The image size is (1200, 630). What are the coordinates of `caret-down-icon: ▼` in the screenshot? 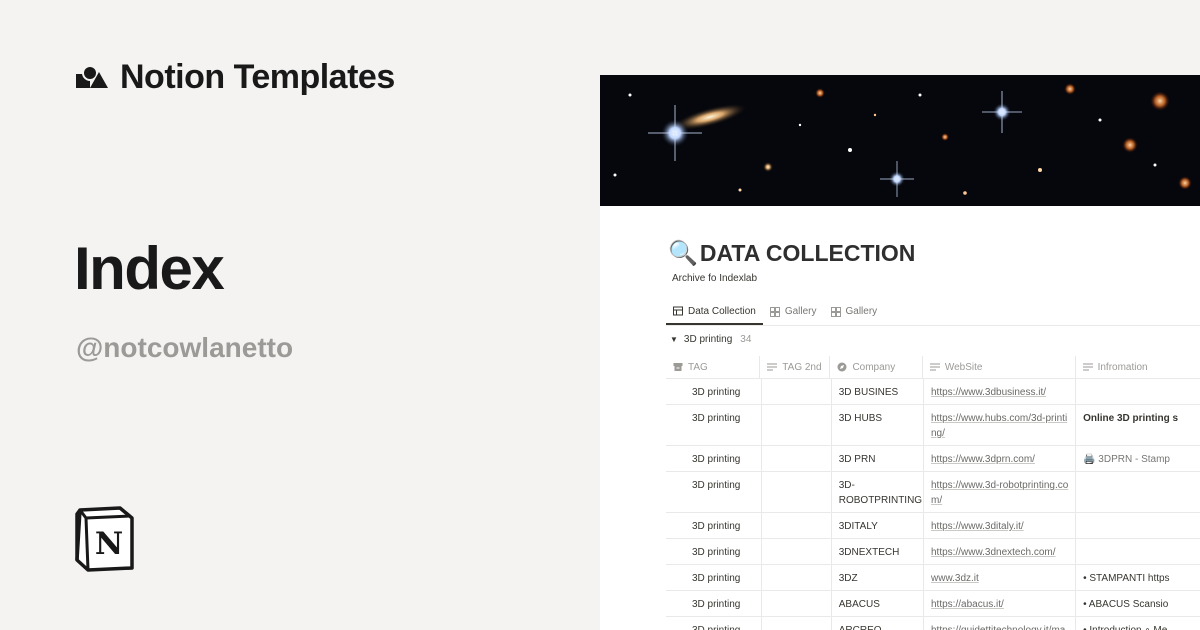 It's located at (674, 339).